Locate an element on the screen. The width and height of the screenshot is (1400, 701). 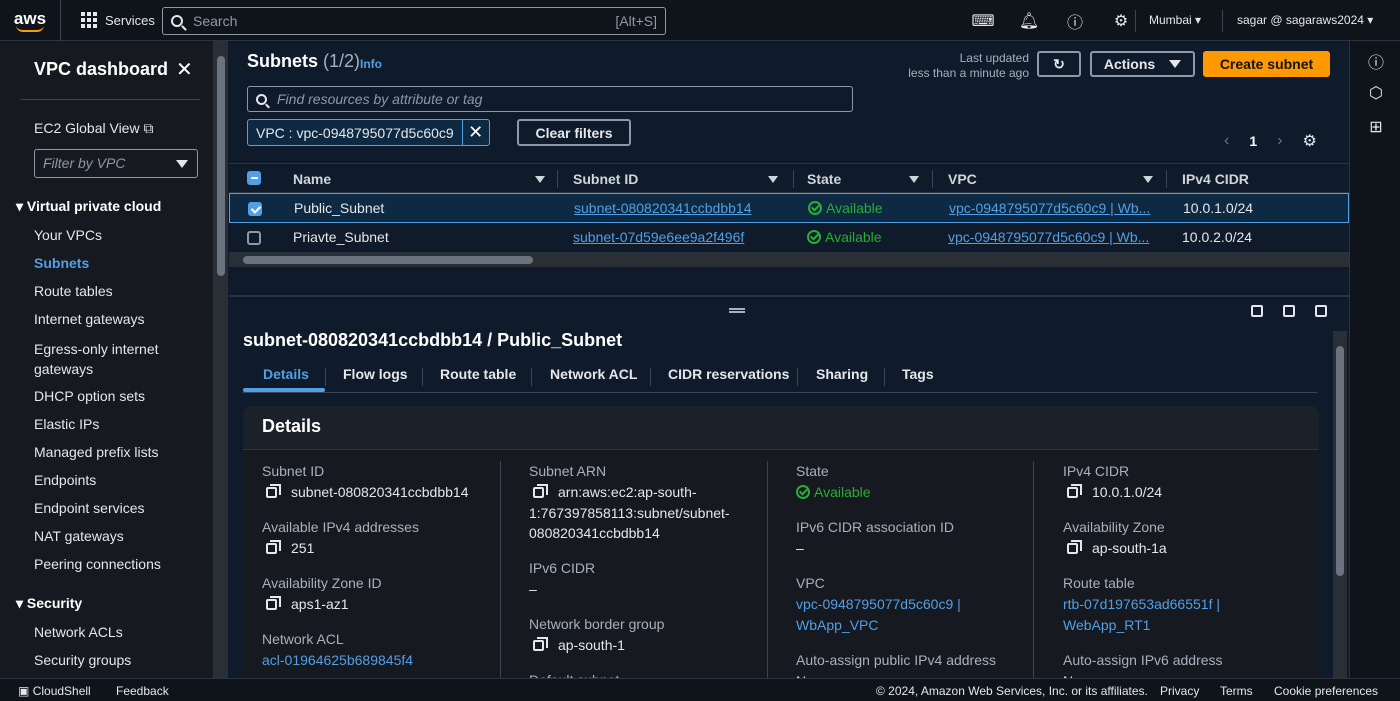
cell-subnet-id-link: subnet-07d59e6ee9a2f496f is located at coordinates (658, 237).